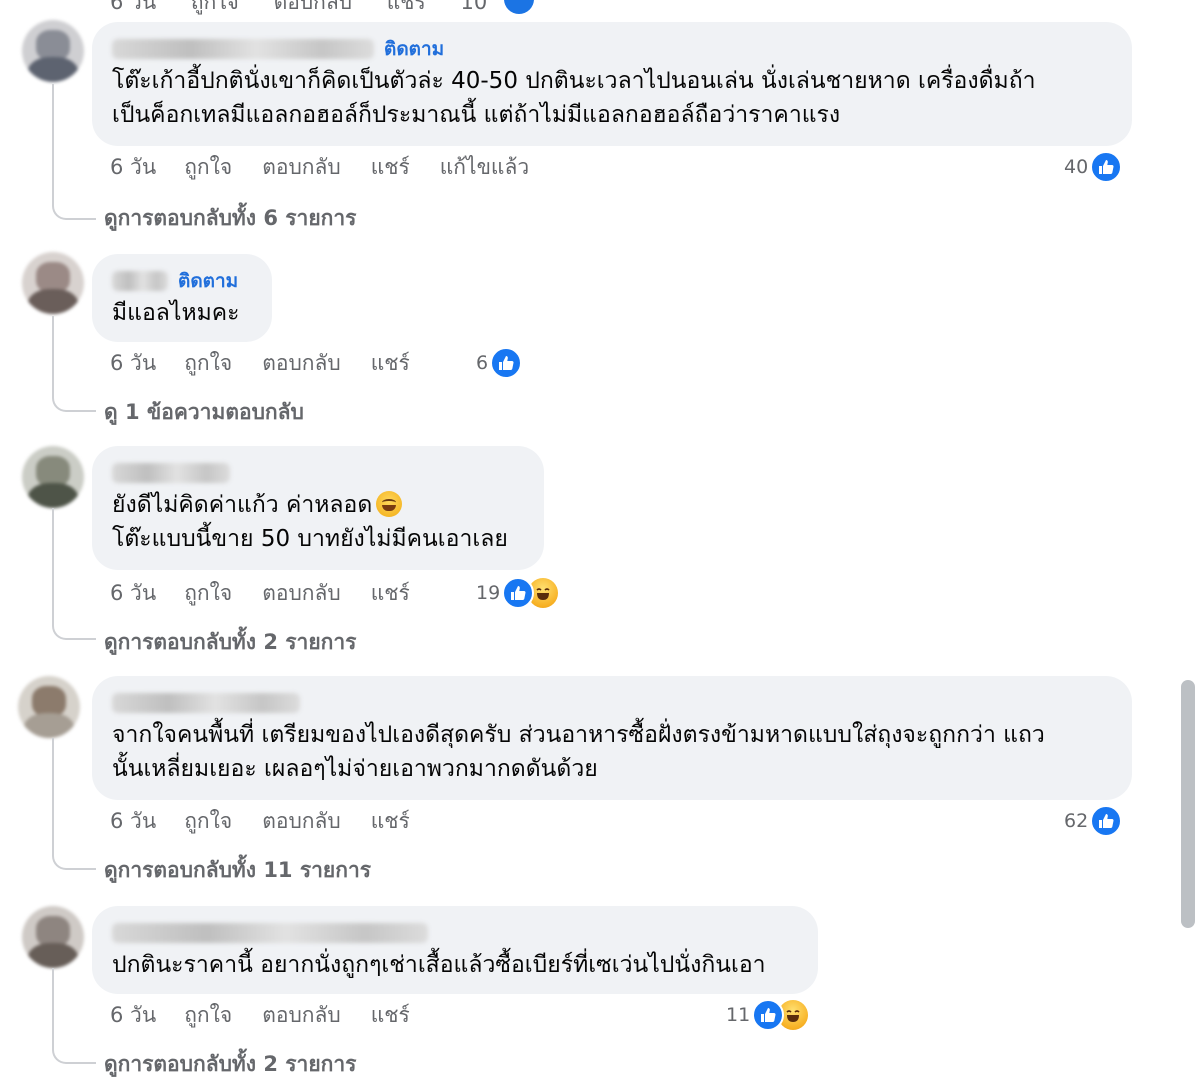 The width and height of the screenshot is (1200, 1080). I want to click on previous-comment-actions: 6 วัน ถูกใจ ตอบกลับ แชร์ 10, so click(298, 9).